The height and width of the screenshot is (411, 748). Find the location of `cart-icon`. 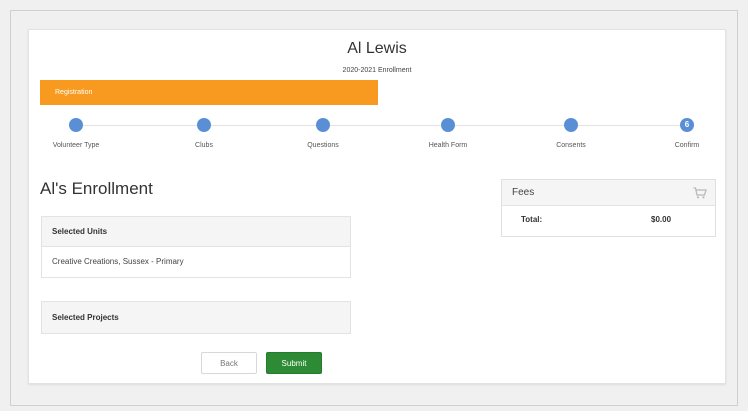

cart-icon is located at coordinates (700, 193).